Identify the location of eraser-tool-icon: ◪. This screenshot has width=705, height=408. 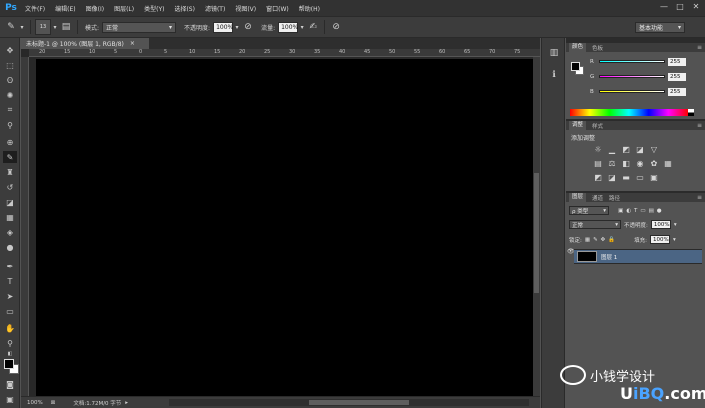
(10, 202).